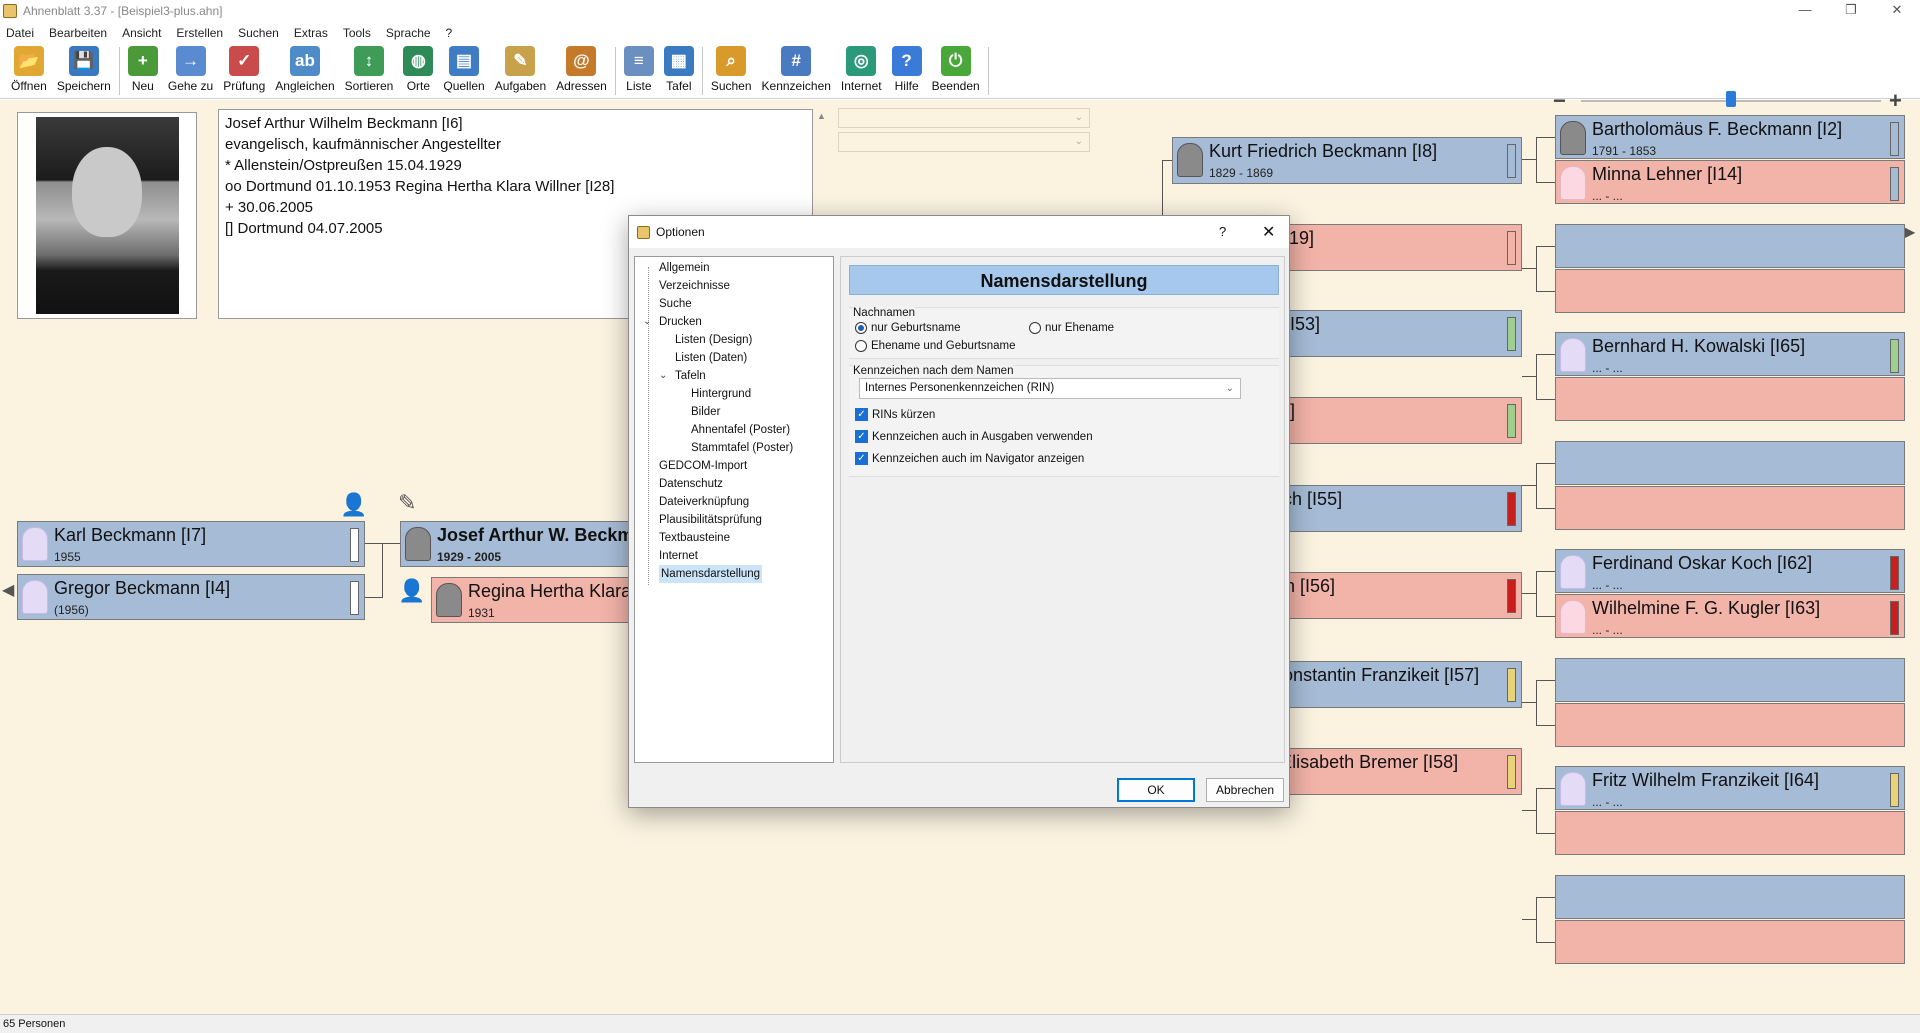 This screenshot has height=1033, width=1920. What do you see at coordinates (258, 33) in the screenshot?
I see `menu-suchen: Suchen` at bounding box center [258, 33].